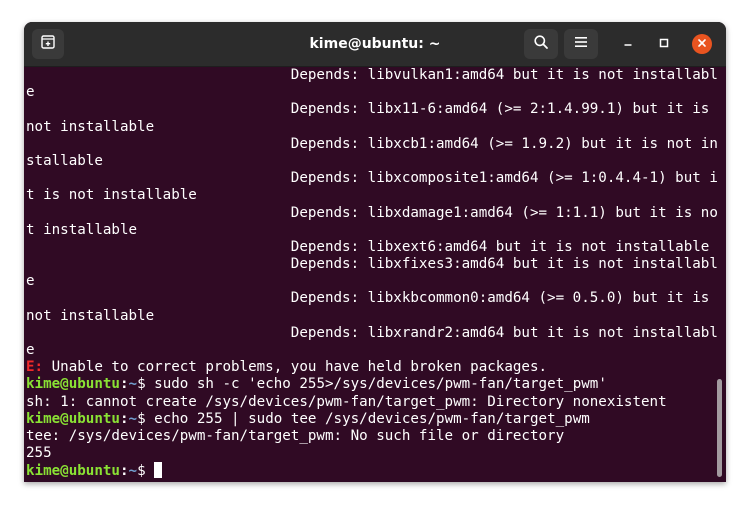 The image size is (750, 508). I want to click on maximize-button, so click(664, 44).